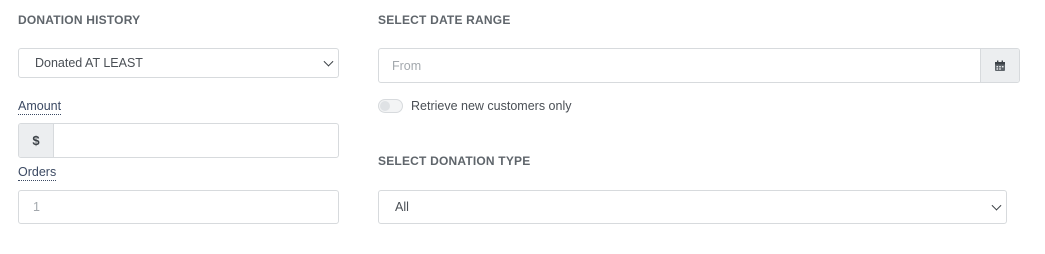  Describe the element at coordinates (679, 65) in the screenshot. I see `date-from-input` at that location.